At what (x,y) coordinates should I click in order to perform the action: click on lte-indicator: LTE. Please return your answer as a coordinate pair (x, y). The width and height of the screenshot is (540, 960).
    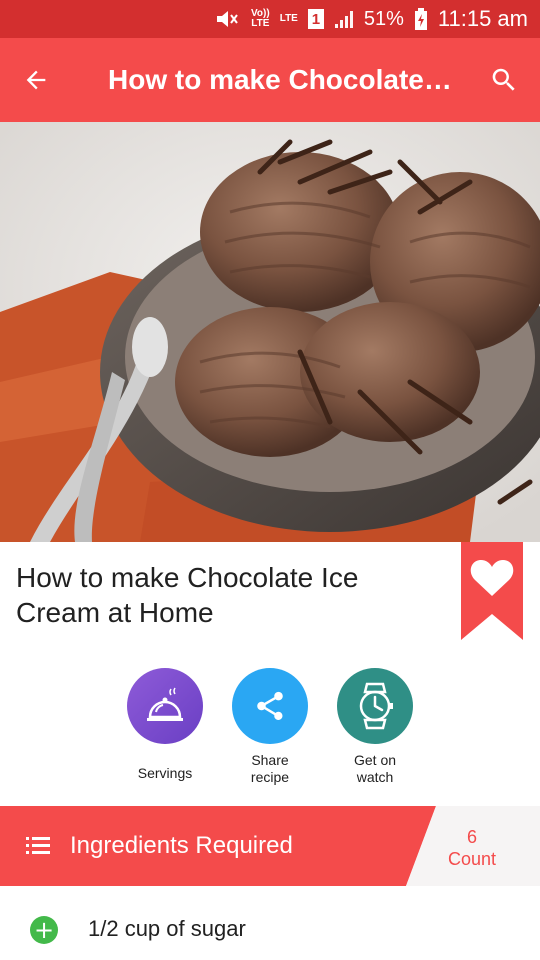
    Looking at the image, I should click on (289, 19).